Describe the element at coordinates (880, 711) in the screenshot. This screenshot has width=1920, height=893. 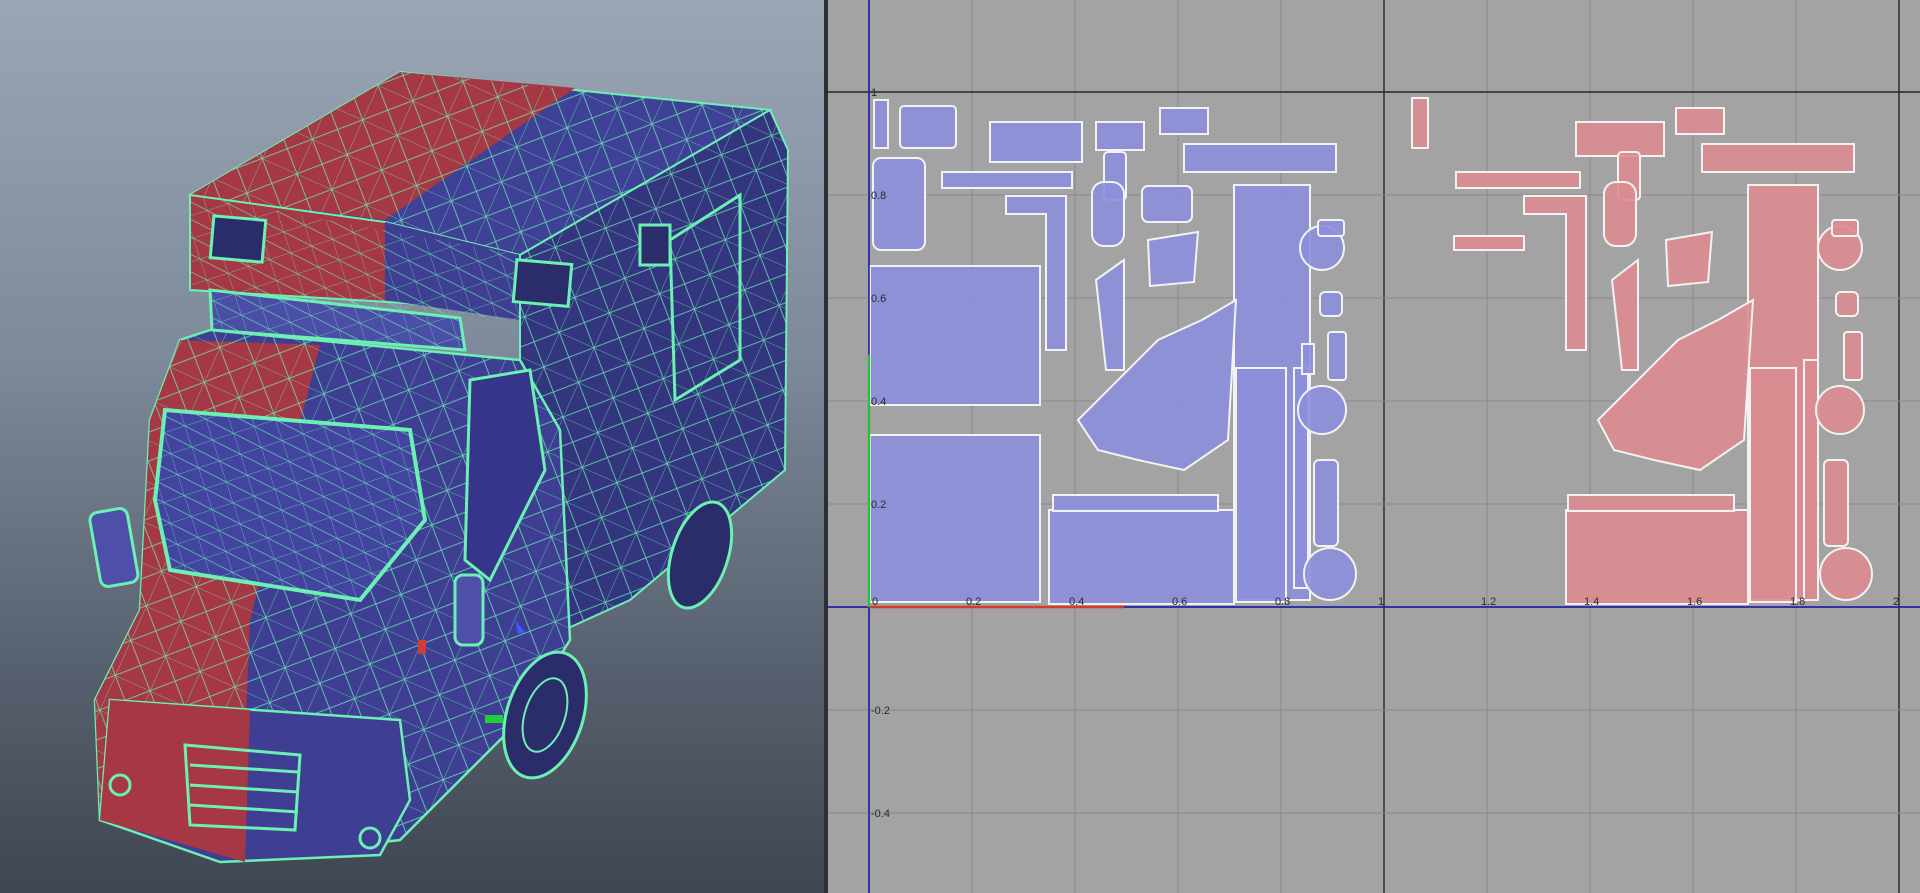
I see `v-tick-label: -0.2` at that location.